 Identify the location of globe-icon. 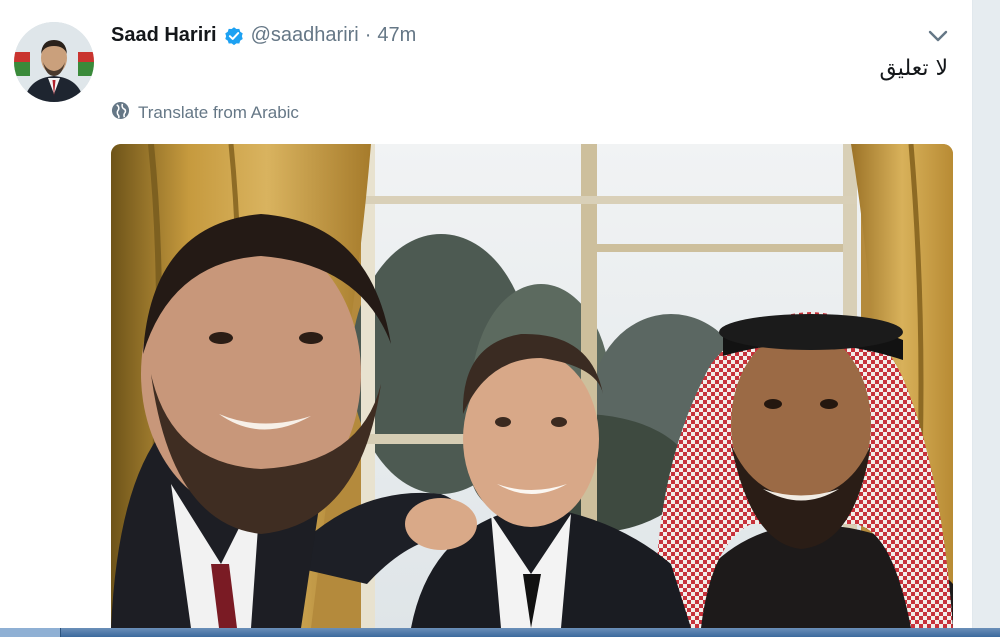
(120, 113).